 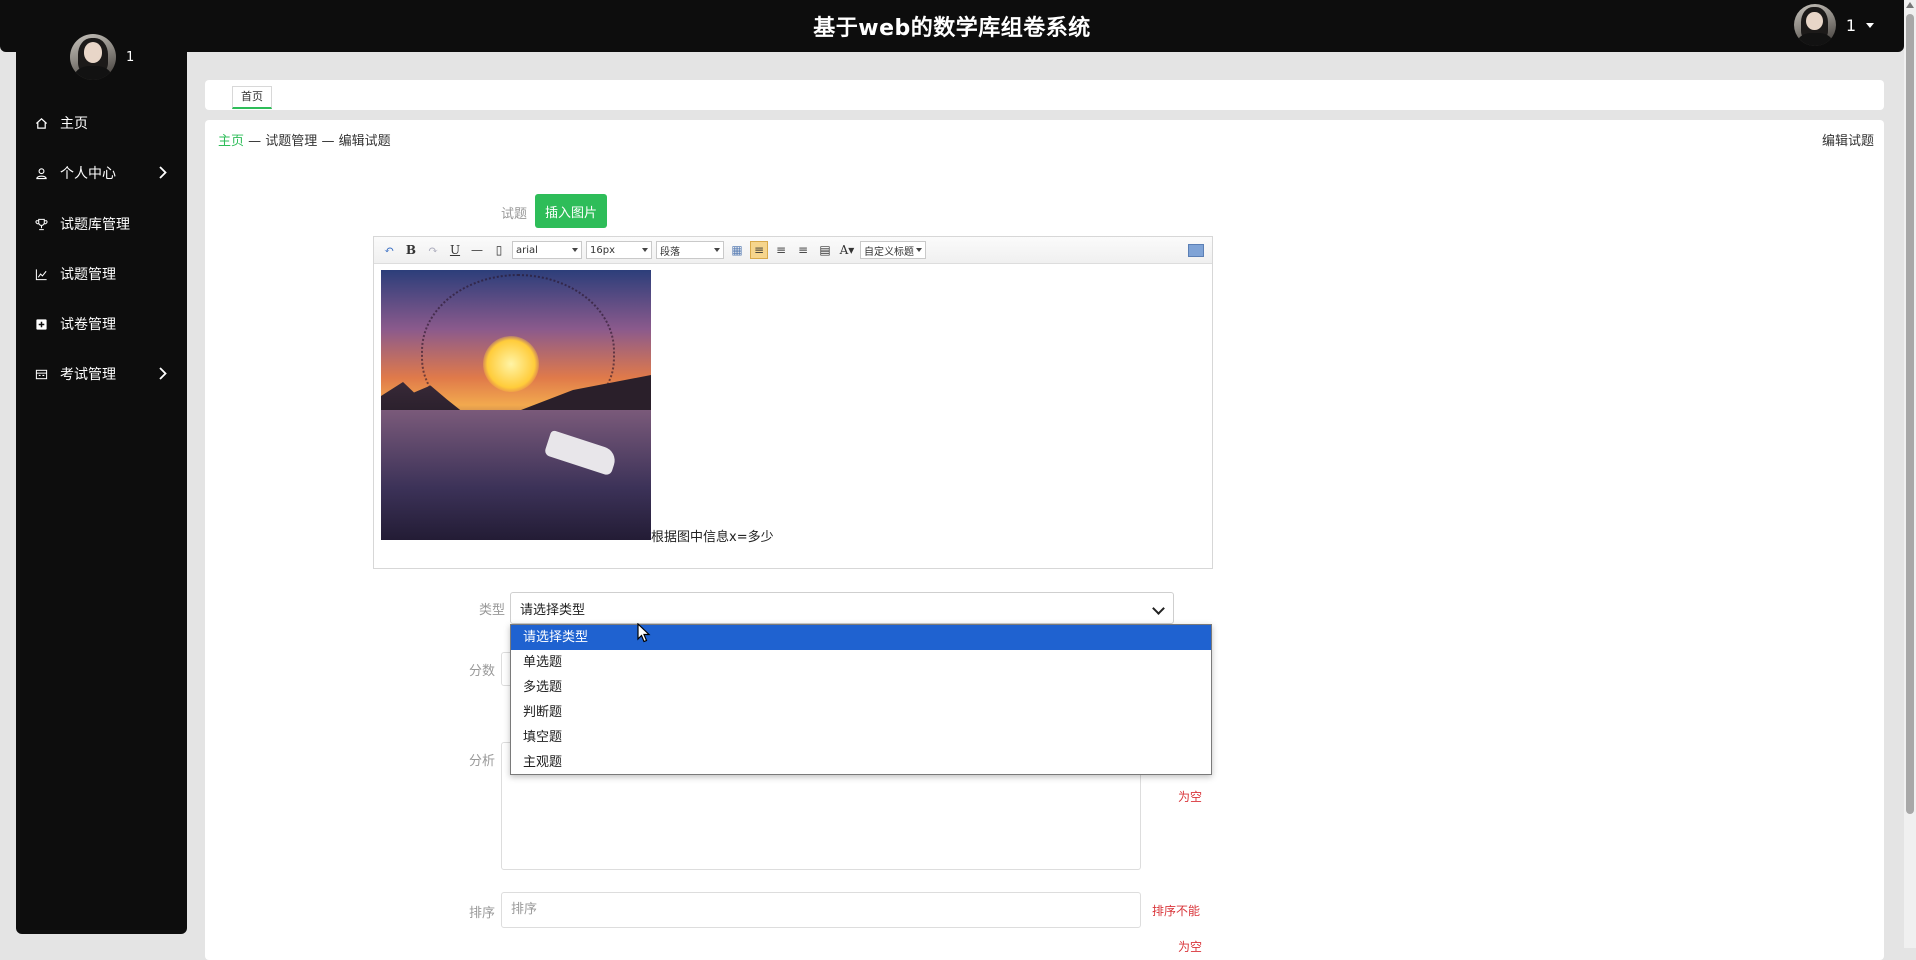 I want to click on editor-question-text: 根据图中信息x=多少, so click(x=712, y=537).